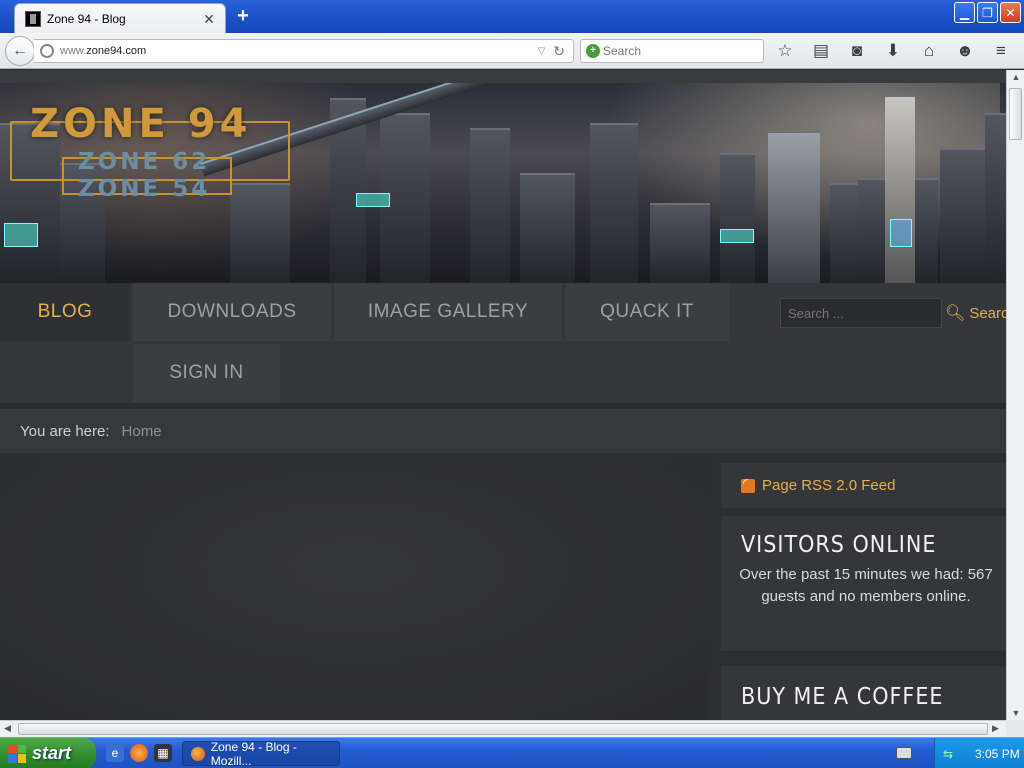  What do you see at coordinates (955, 313) in the screenshot?
I see `search-icon: 🔍︎` at bounding box center [955, 313].